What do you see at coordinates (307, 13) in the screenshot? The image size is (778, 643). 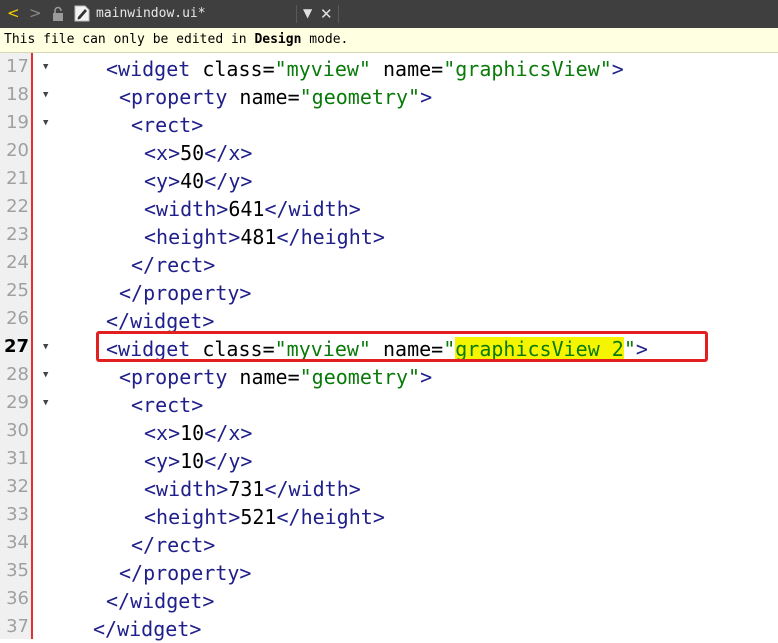 I see `chevron-down-icon: ▼` at bounding box center [307, 13].